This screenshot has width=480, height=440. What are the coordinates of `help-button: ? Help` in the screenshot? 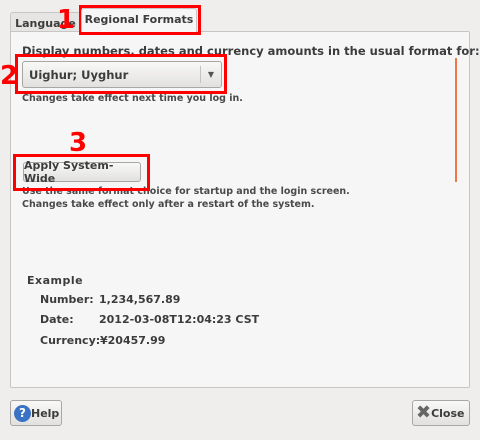 It's located at (36, 413).